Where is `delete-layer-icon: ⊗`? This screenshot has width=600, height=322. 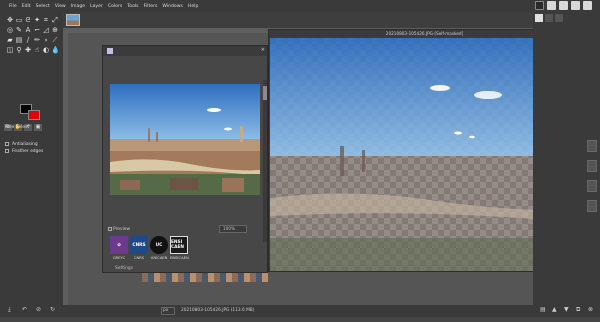
delete-layer-icon: ⊗ is located at coordinates (590, 309).